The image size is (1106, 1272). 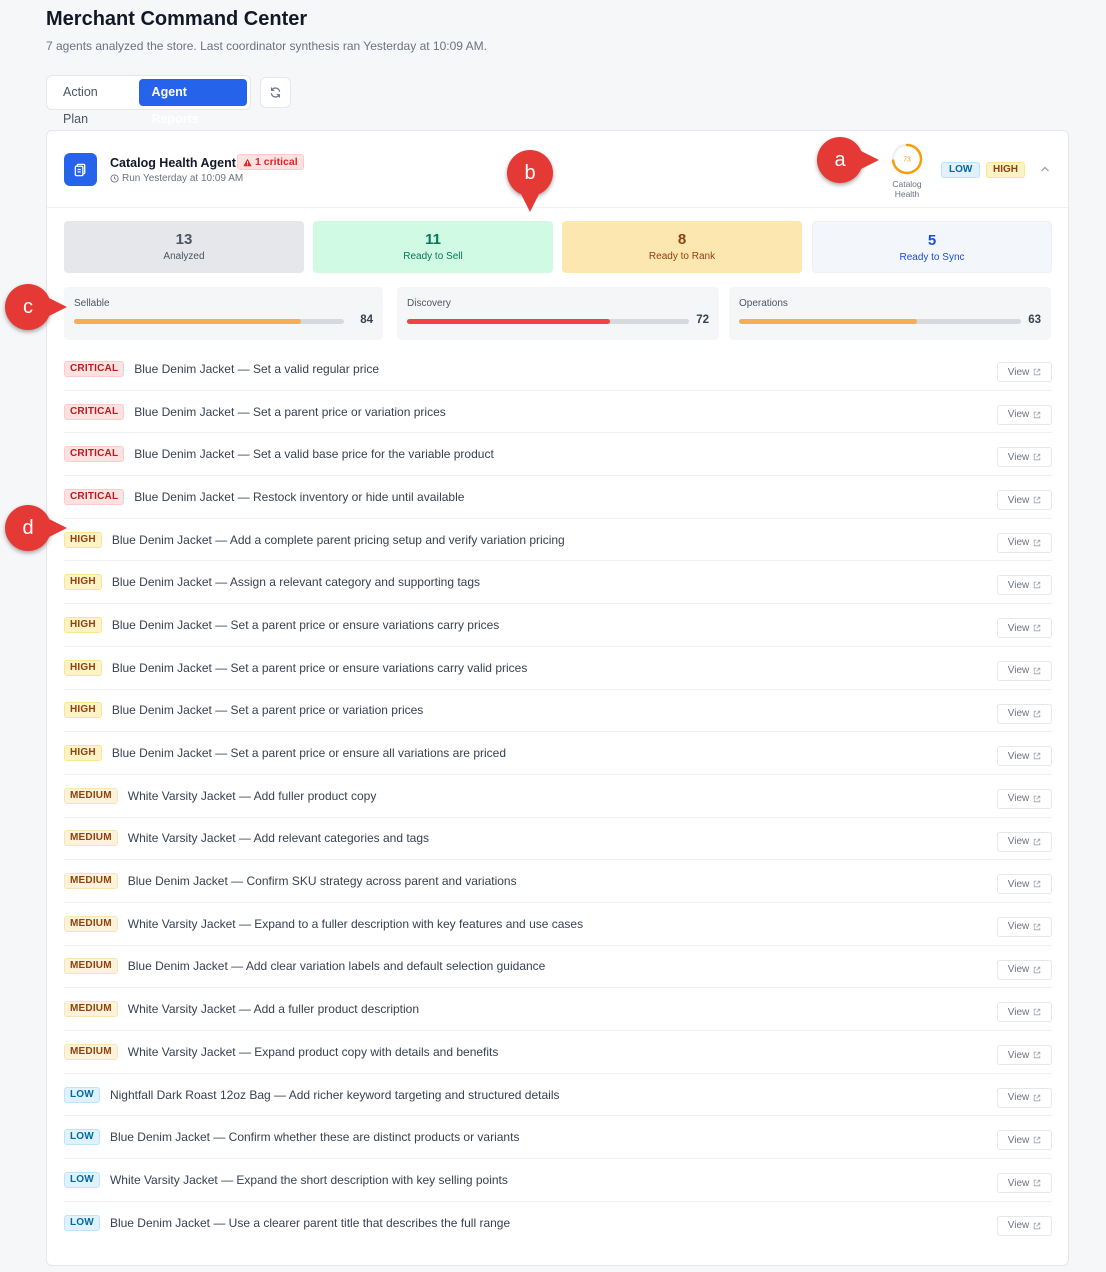 I want to click on warning-icon, so click(x=247, y=162).